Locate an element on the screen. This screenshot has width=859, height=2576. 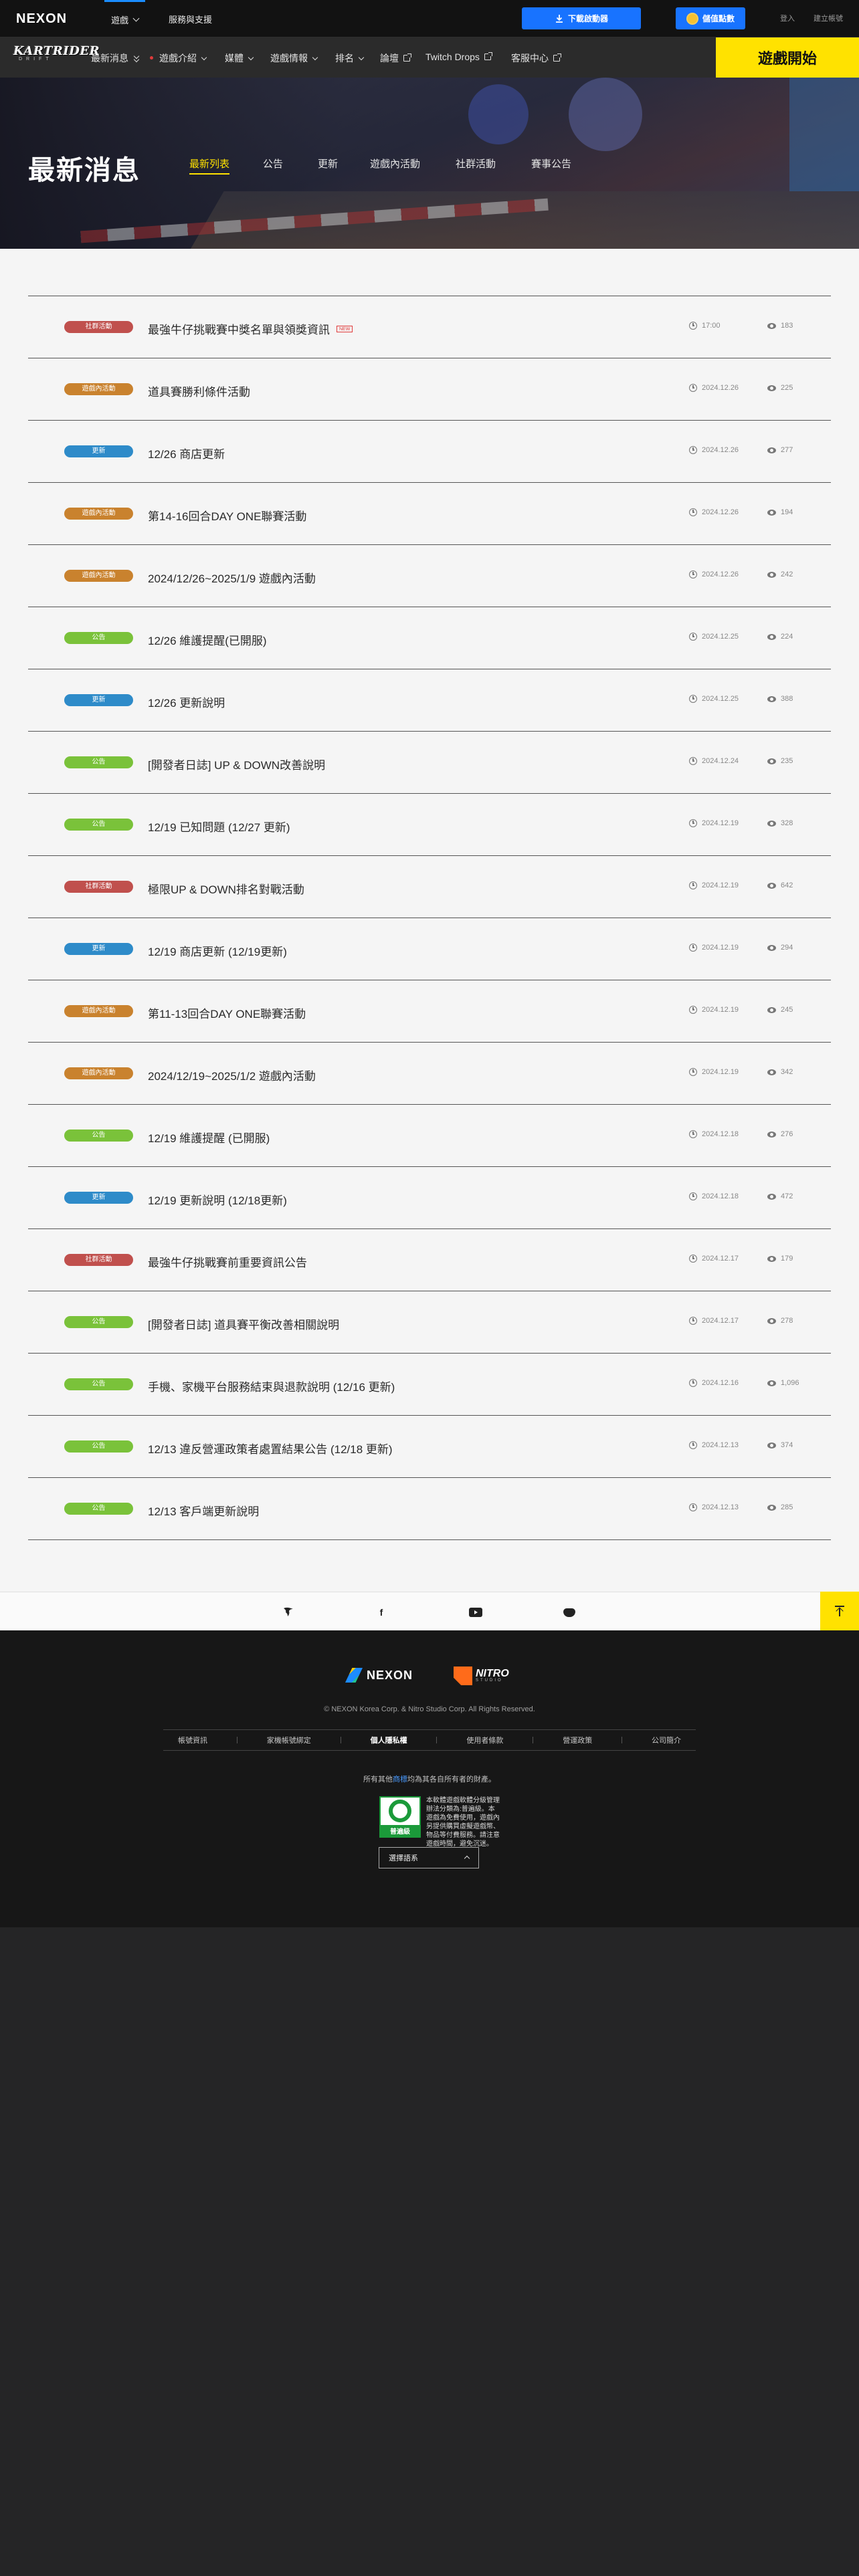
news-title: 2024/12/19~2025/1/2 遊戲內活動 is located at coordinates (232, 1075).